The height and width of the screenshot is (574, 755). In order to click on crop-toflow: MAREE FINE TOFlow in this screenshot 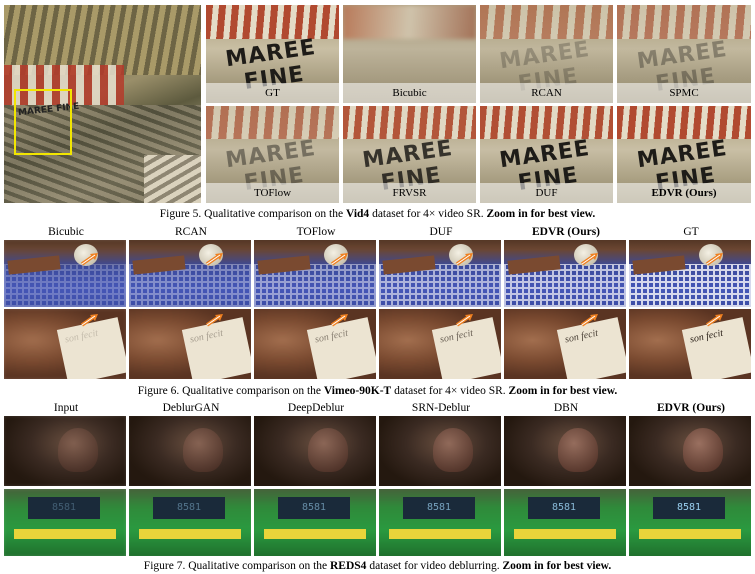, I will do `click(272, 154)`.